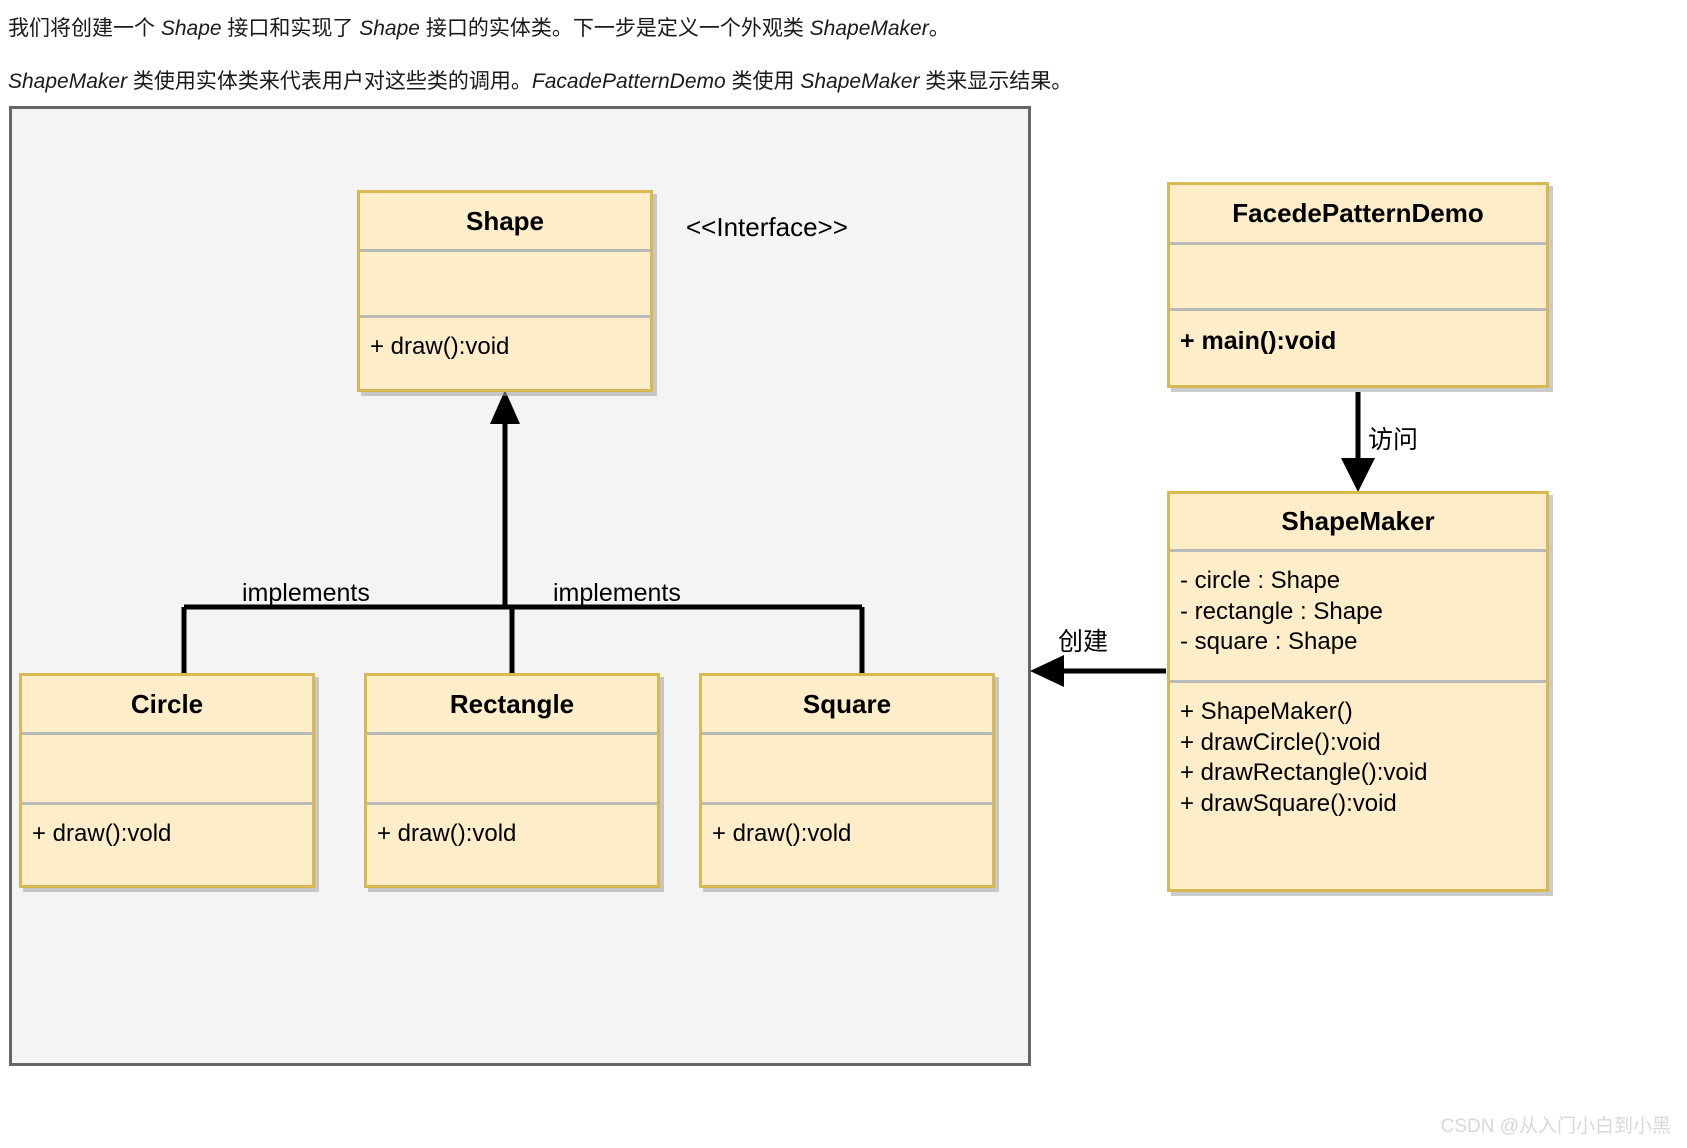  Describe the element at coordinates (1260, 580) in the screenshot. I see `class-attribute-row: - circle : Shape` at that location.